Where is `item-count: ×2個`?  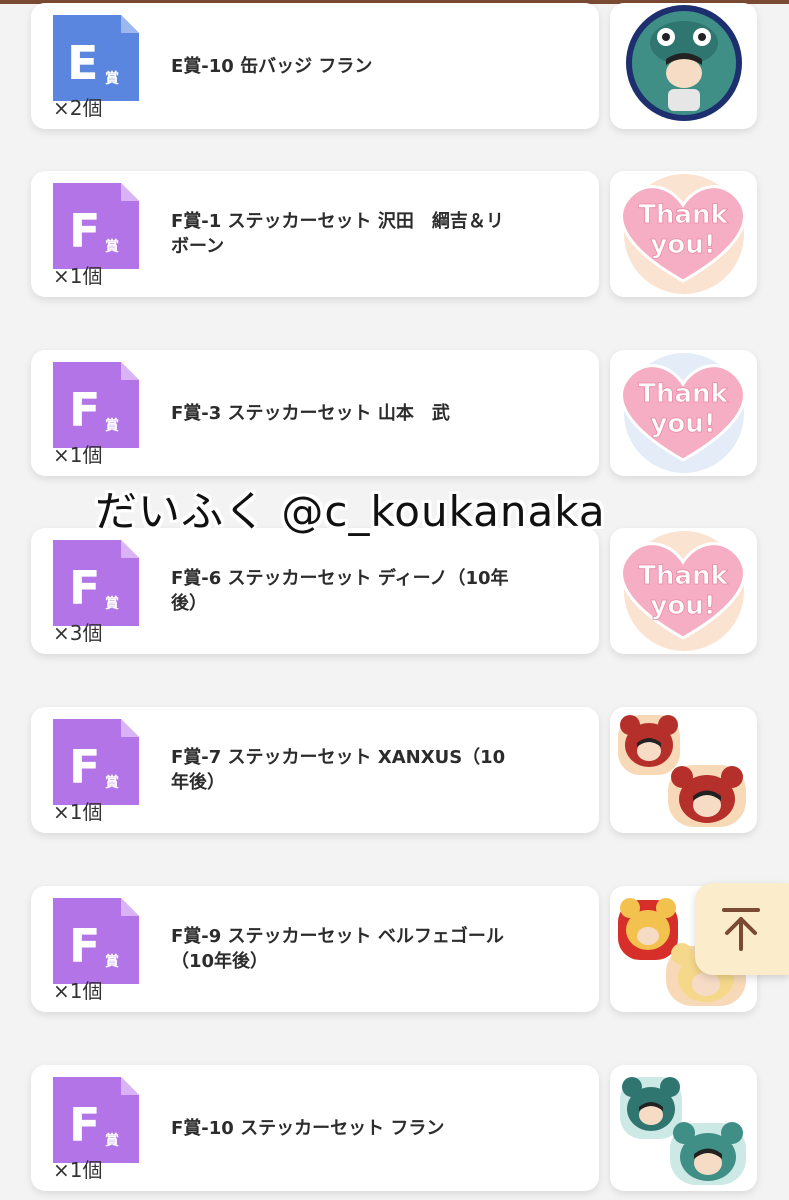 item-count: ×2個 is located at coordinates (78, 108).